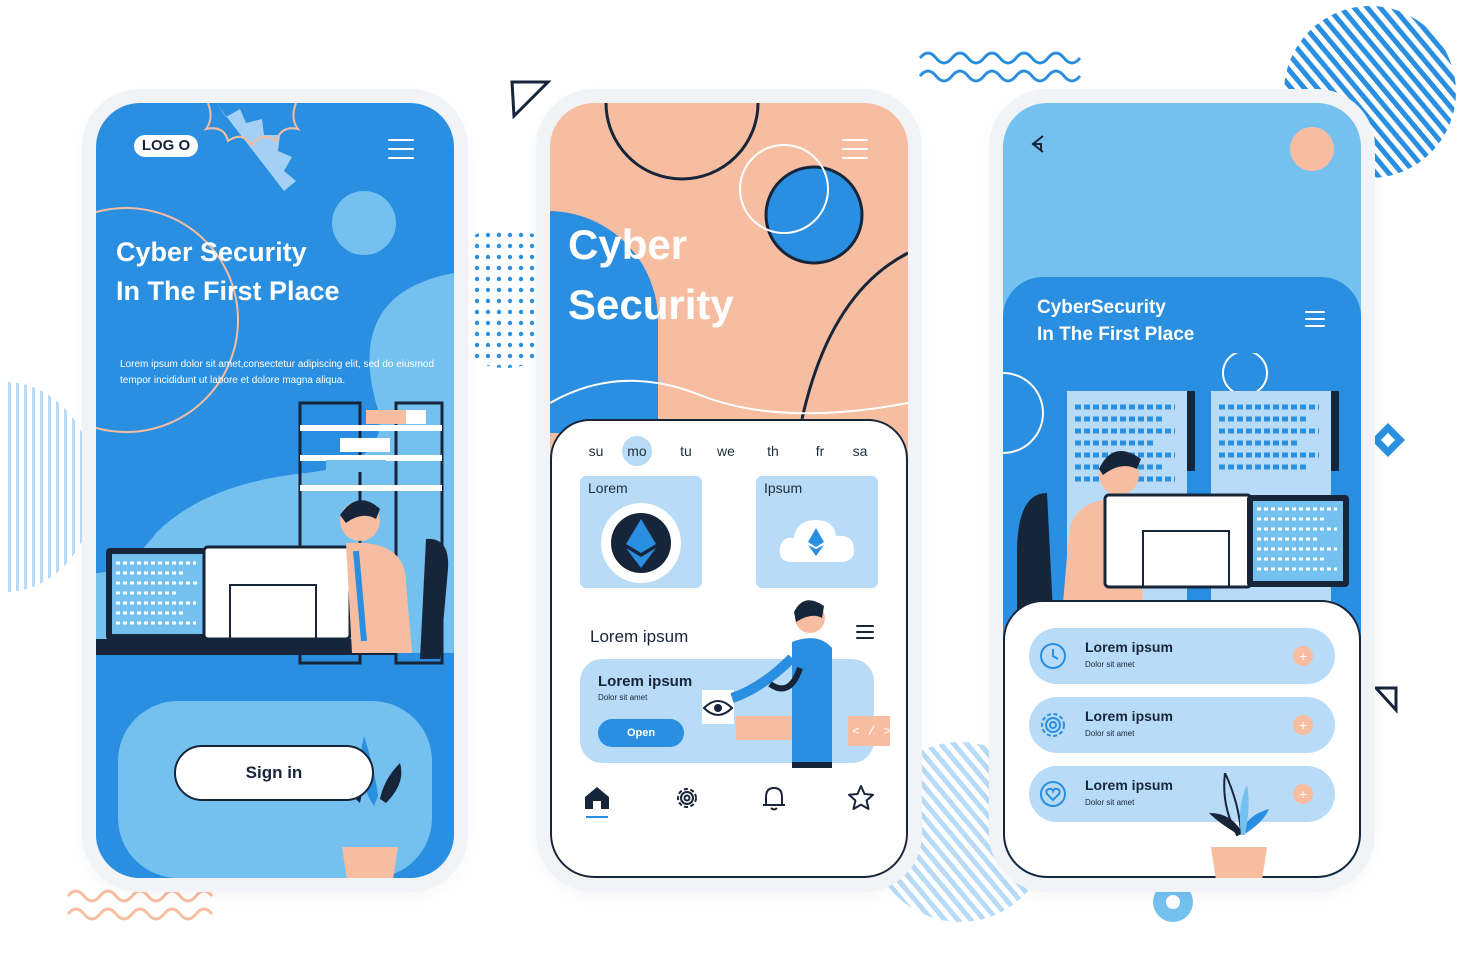 This screenshot has width=1460, height=980. Describe the element at coordinates (860, 451) in the screenshot. I see `day-sa: sa` at that location.